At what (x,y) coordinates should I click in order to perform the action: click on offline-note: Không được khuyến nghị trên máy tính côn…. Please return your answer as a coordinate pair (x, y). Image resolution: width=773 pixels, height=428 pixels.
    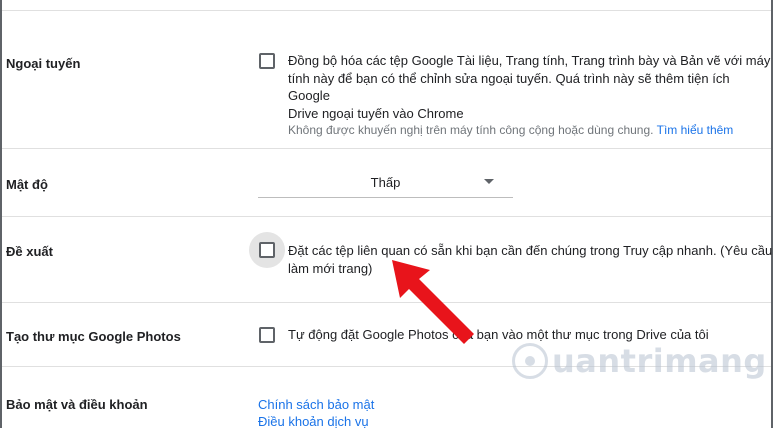
    Looking at the image, I should click on (471, 130).